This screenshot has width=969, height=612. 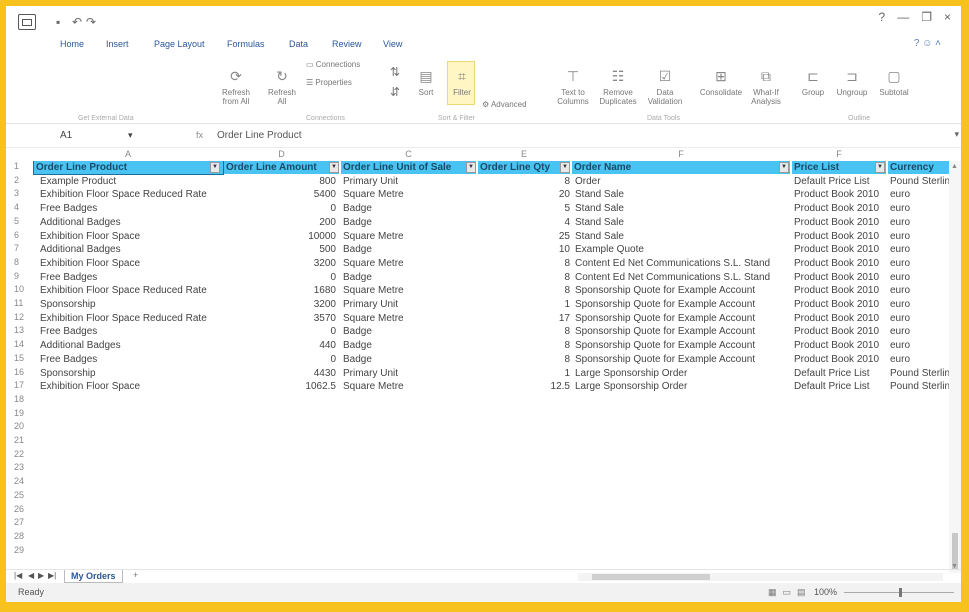 I want to click on sort-button: ▤ Sort, so click(x=426, y=82).